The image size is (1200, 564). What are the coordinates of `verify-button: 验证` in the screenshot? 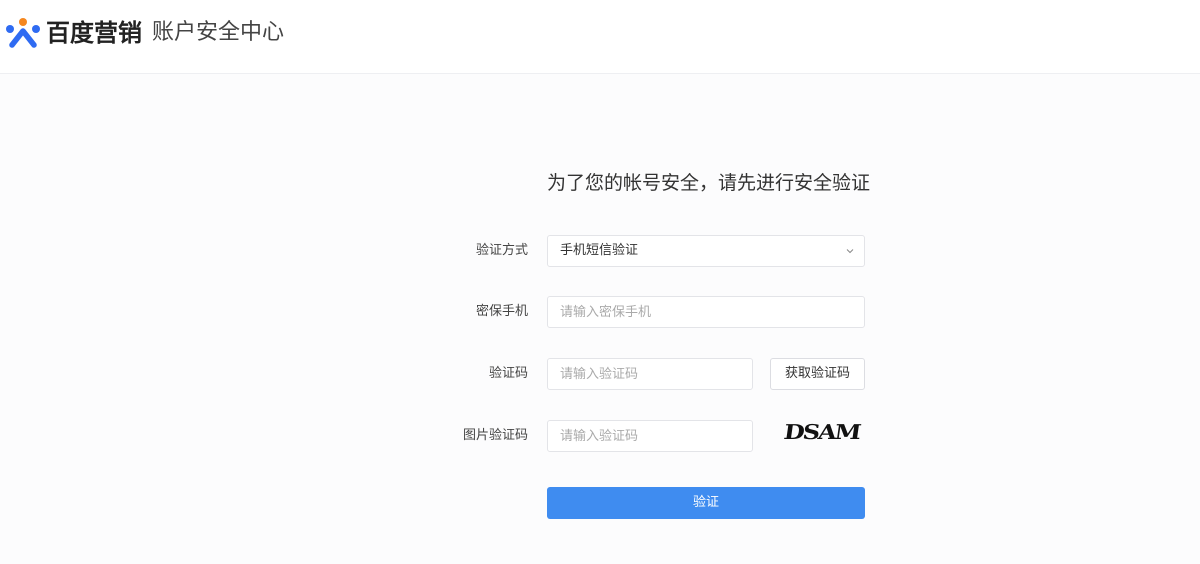 It's located at (706, 503).